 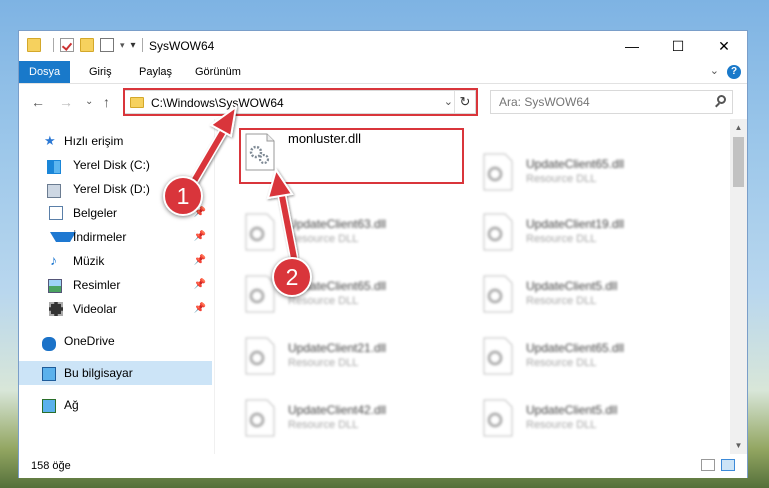 I want to click on help-button: ?, so click(x=734, y=72).